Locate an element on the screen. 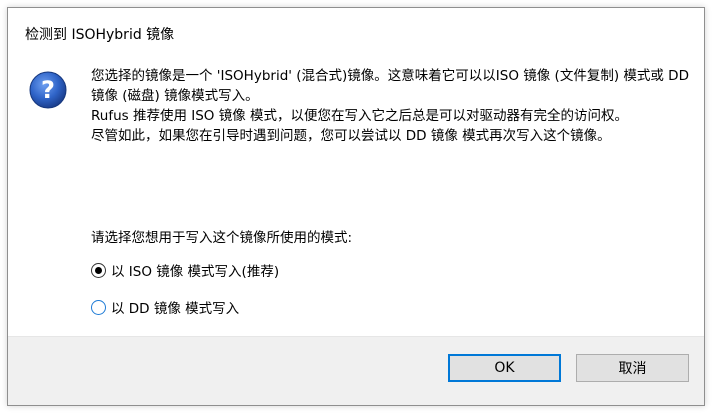  iso-mode-option: 以 ISO 镜像 模式写入(推荐) is located at coordinates (185, 270).